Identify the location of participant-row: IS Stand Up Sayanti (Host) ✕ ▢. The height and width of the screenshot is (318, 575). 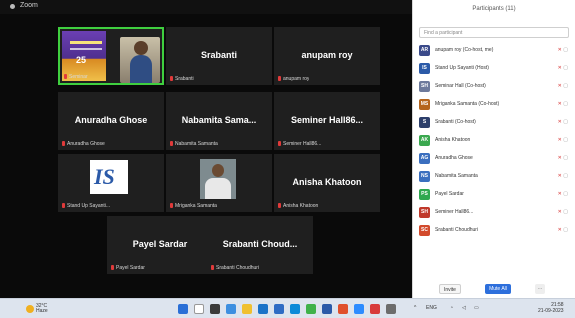
(494, 69).